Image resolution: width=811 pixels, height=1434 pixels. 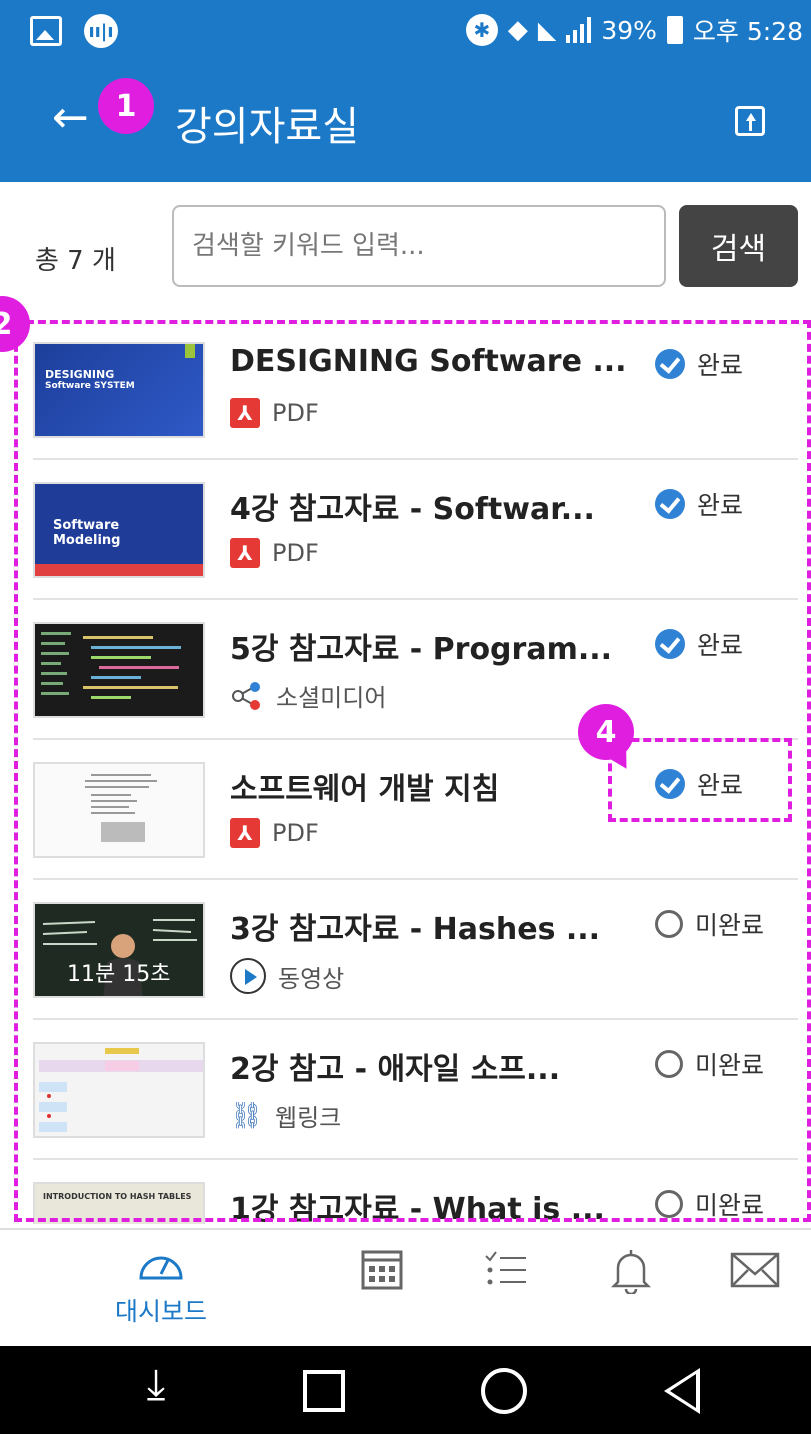 I want to click on signal-icon, so click(x=579, y=30).